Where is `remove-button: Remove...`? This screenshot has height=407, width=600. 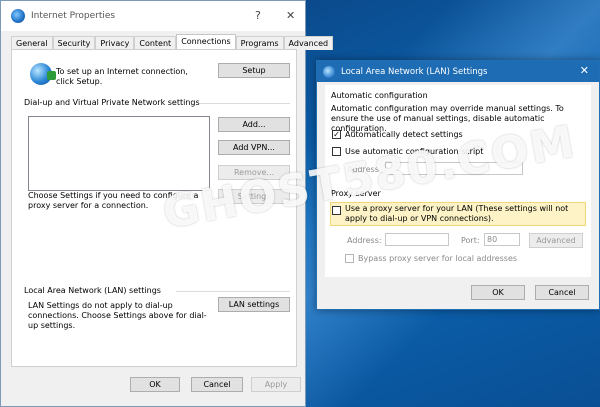
remove-button: Remove... is located at coordinates (254, 172).